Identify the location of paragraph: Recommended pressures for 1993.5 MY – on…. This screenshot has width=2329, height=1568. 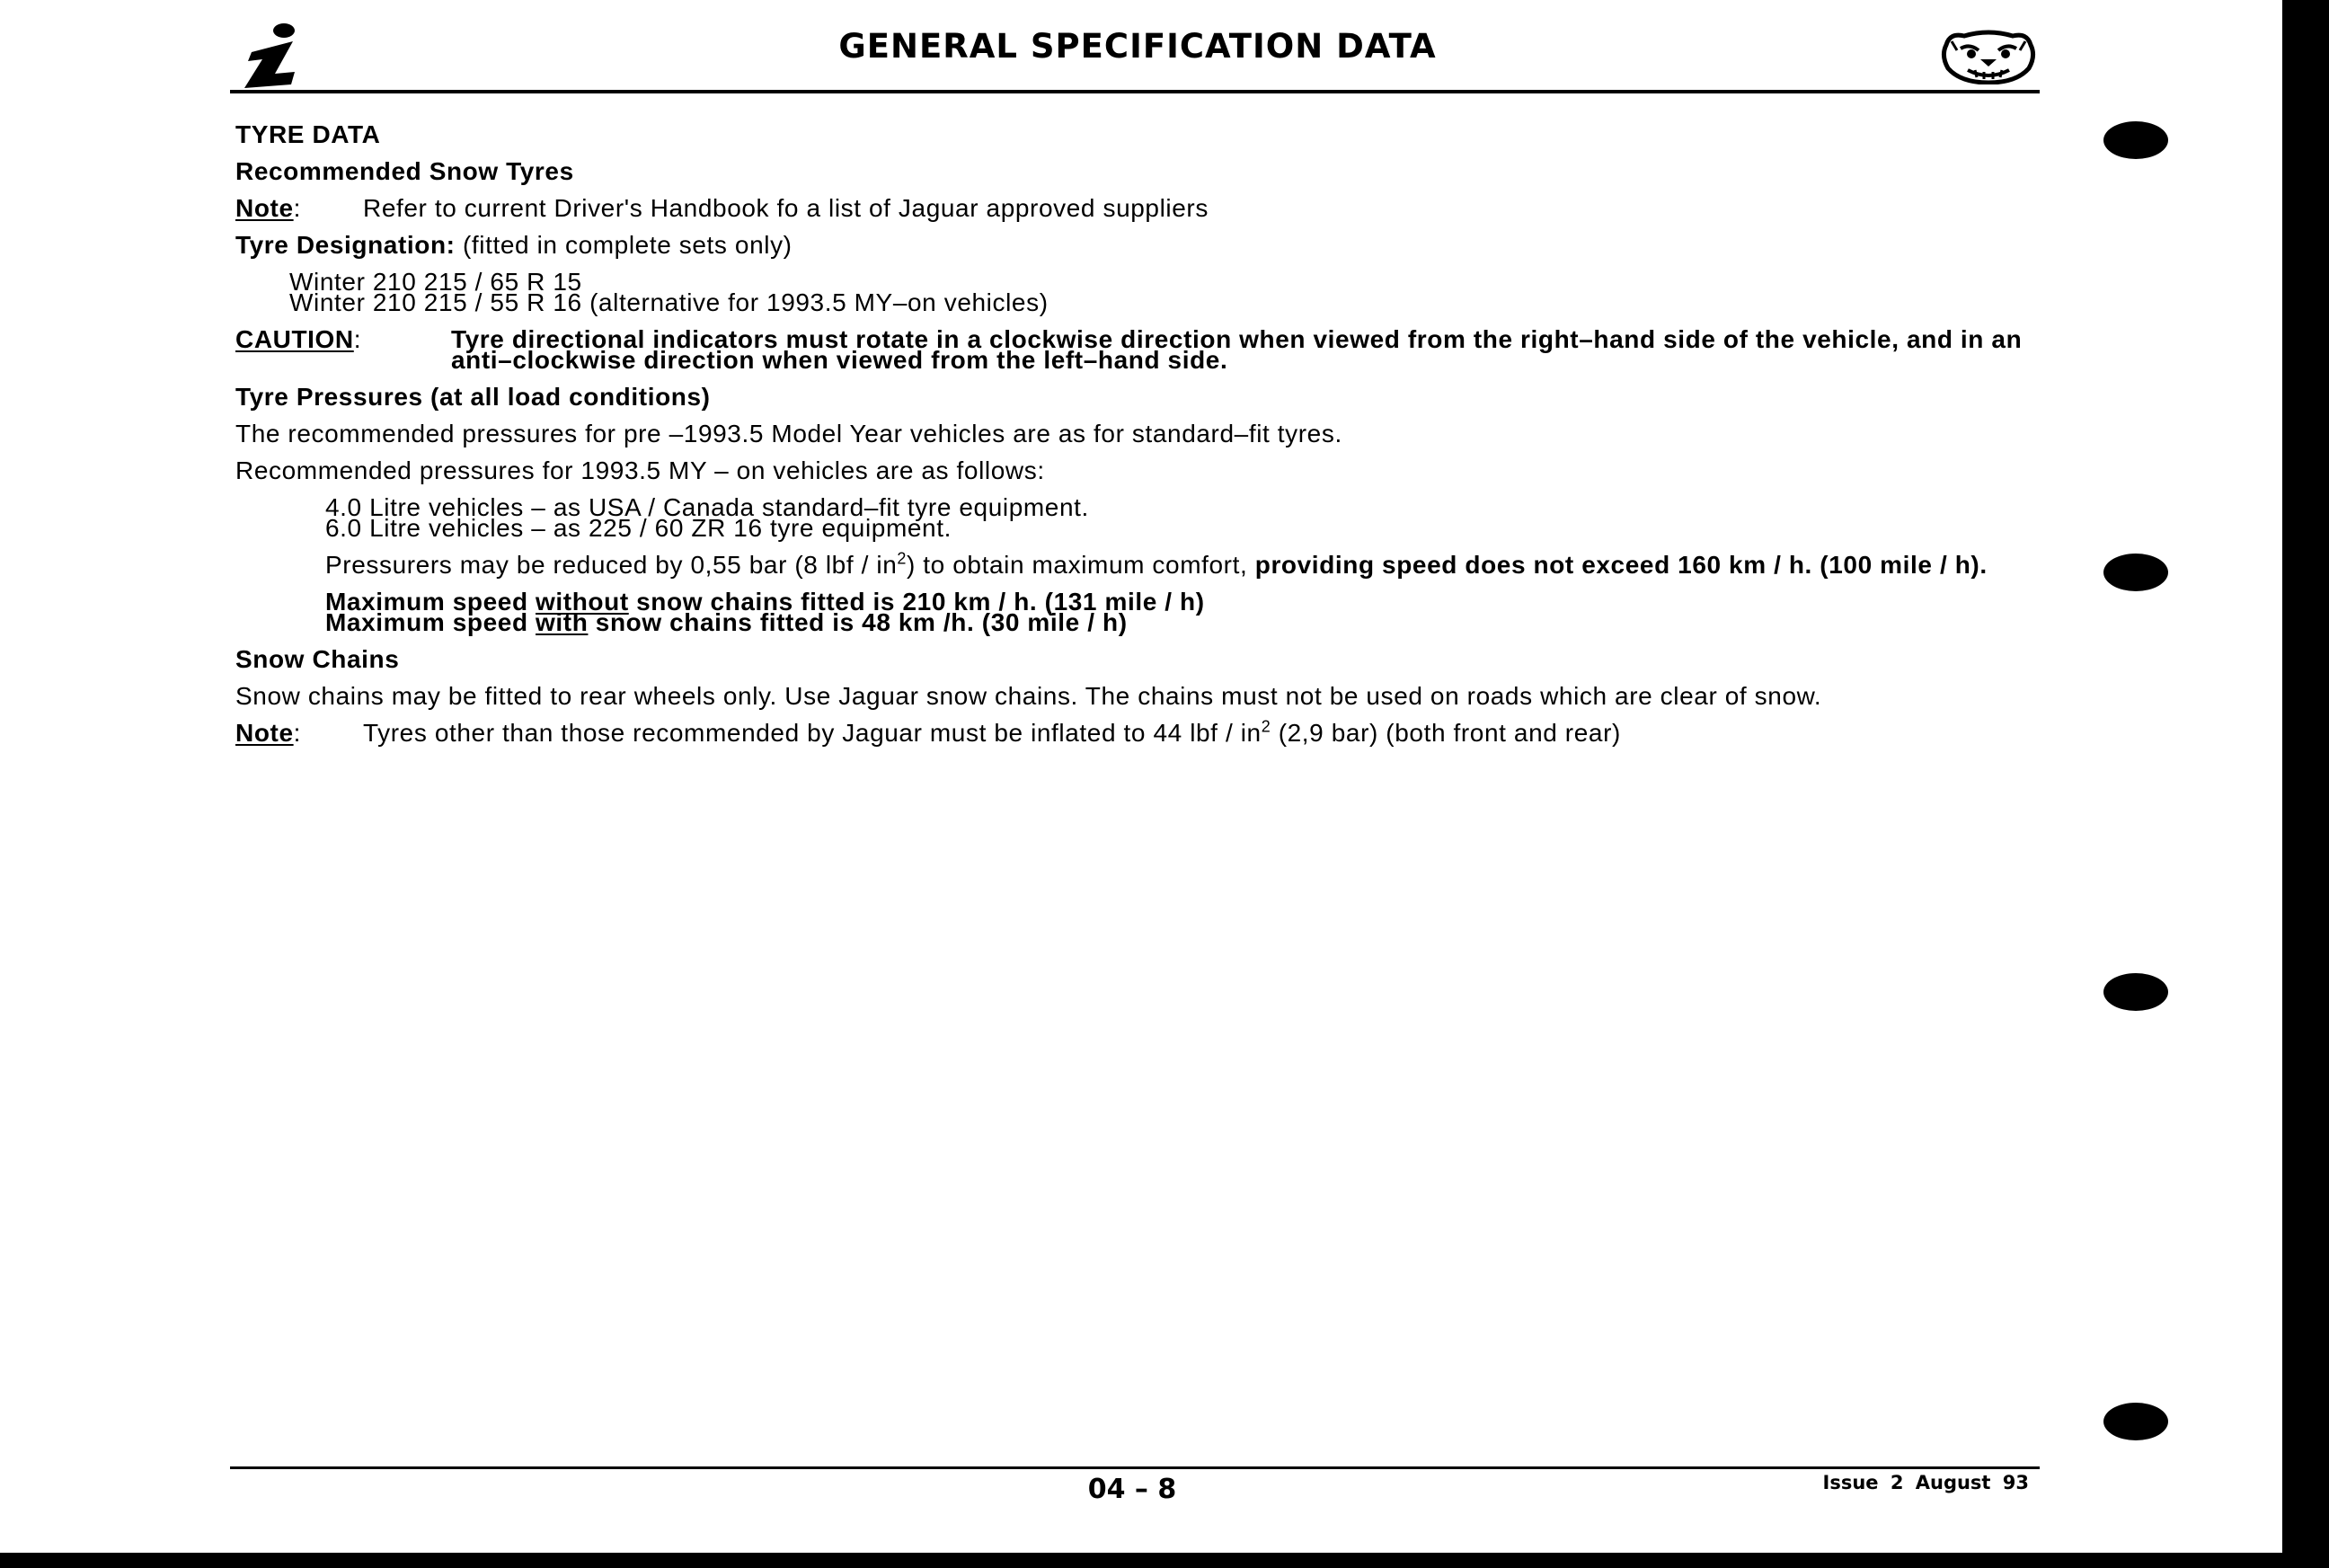
(640, 470).